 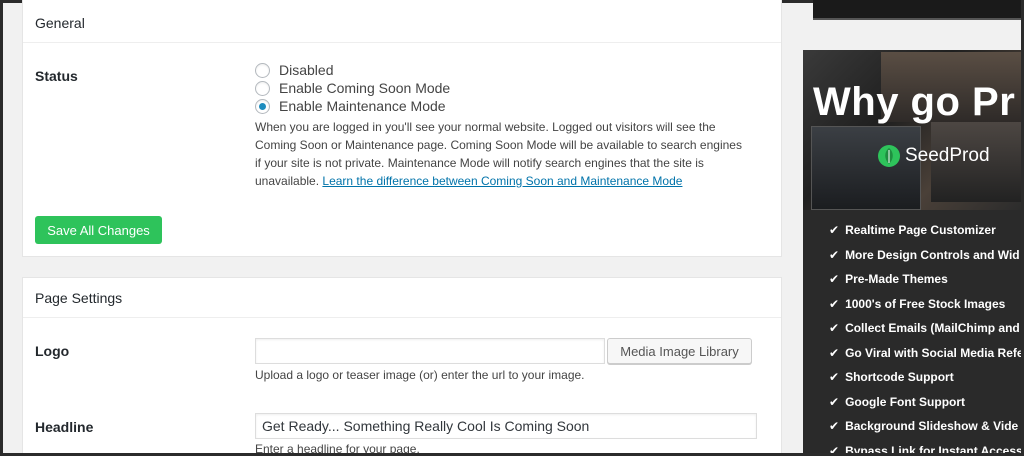 I want to click on promo-feature-text: 1000's of Free Stock Images, so click(x=925, y=303).